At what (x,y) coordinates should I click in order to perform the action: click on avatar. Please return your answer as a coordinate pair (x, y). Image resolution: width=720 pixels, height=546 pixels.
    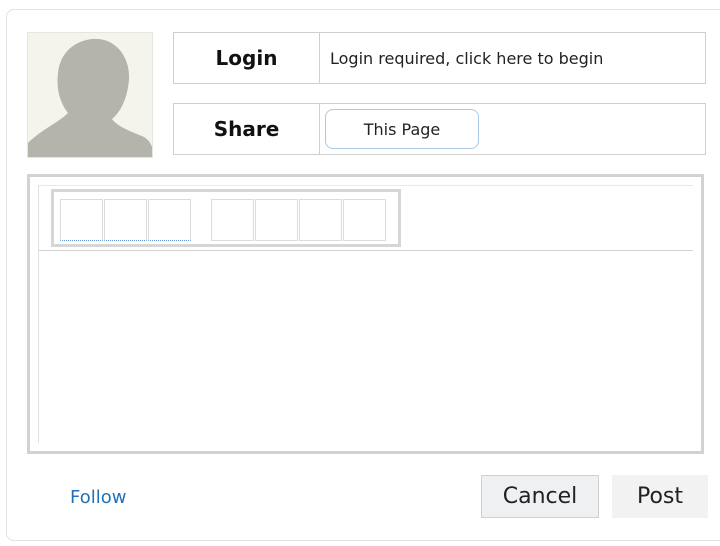
    Looking at the image, I should click on (90, 95).